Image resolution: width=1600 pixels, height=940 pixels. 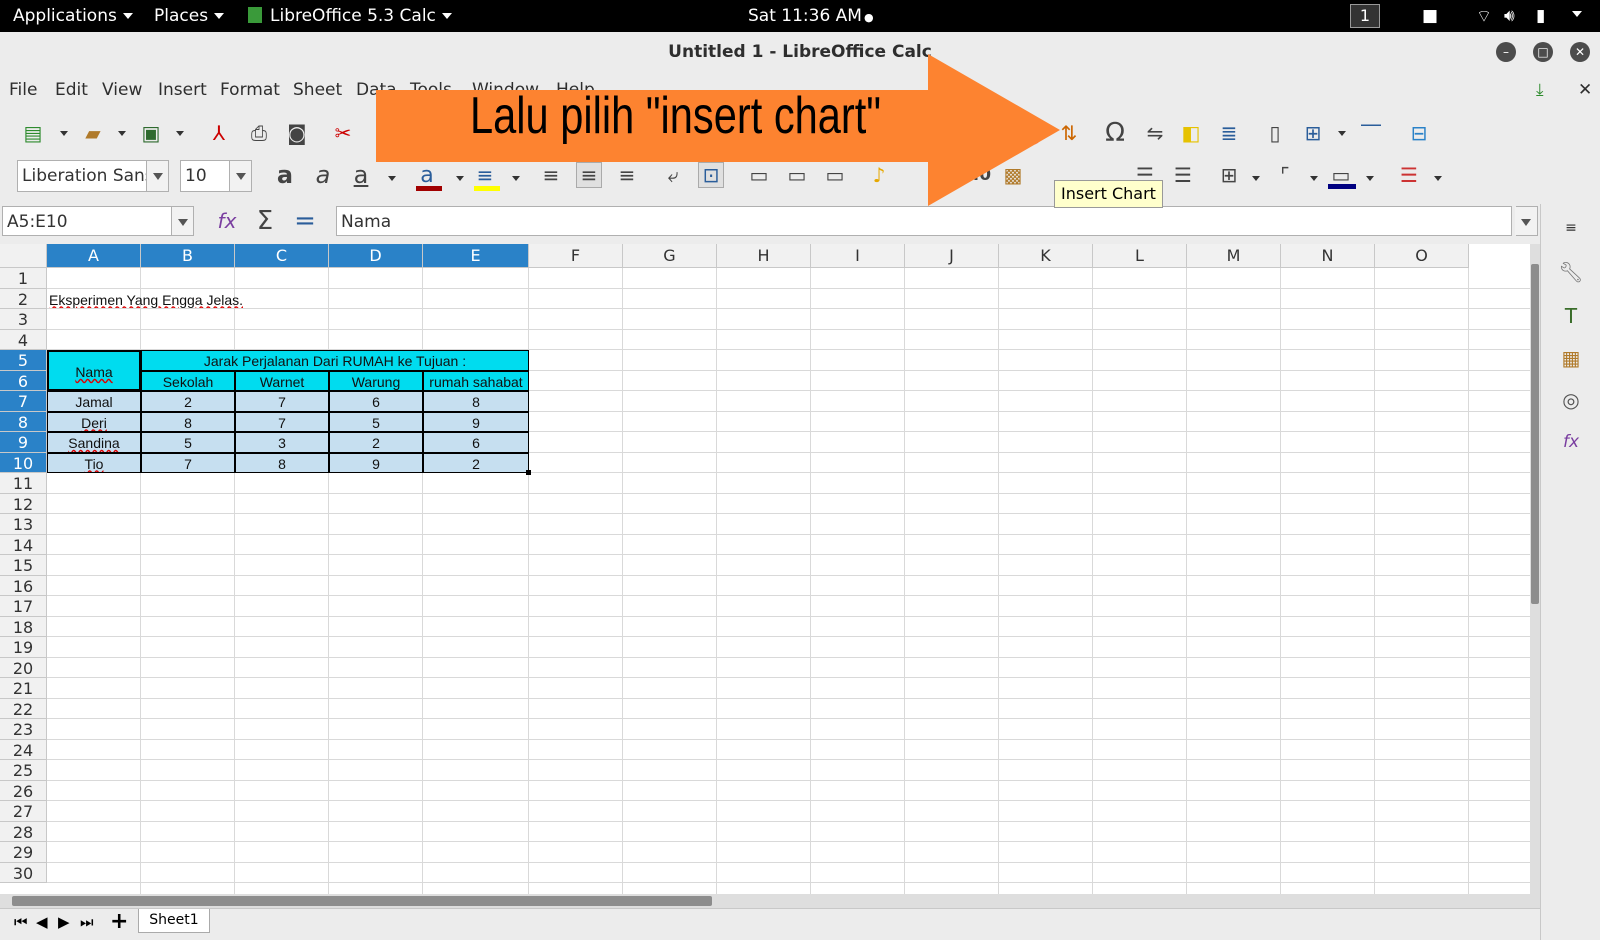 I want to click on row-header-2: 2, so click(x=23, y=298).